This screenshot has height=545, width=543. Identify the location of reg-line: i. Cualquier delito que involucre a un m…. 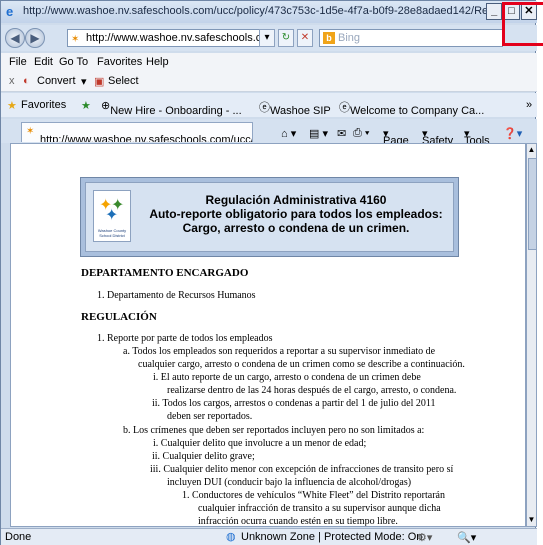
(260, 443).